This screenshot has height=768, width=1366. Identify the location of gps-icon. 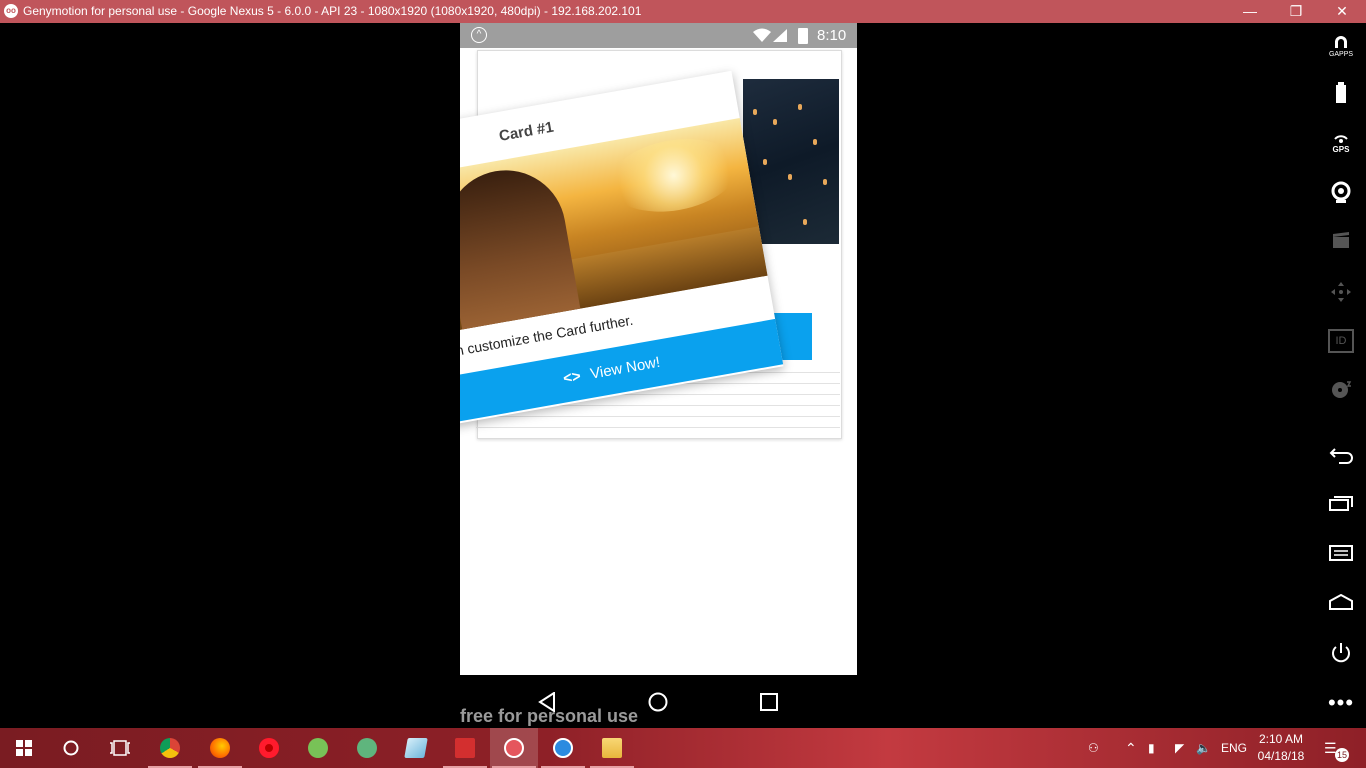
(1341, 139).